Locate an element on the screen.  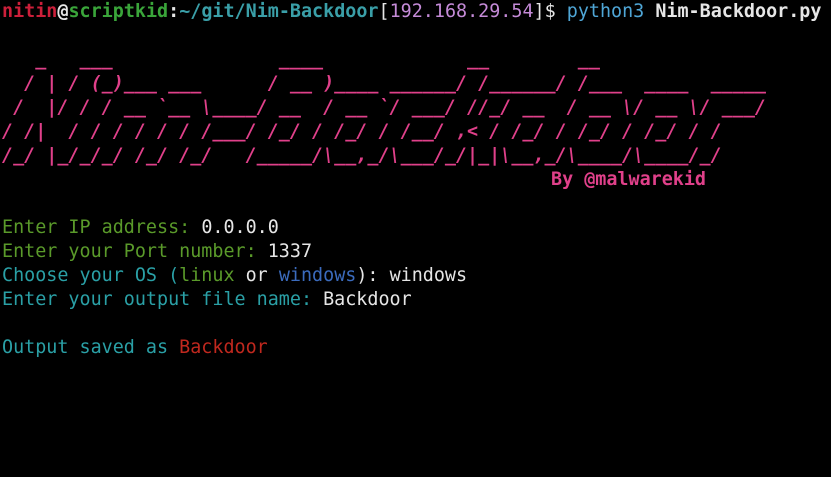
prompt-host: scriptkid is located at coordinates (118, 11).